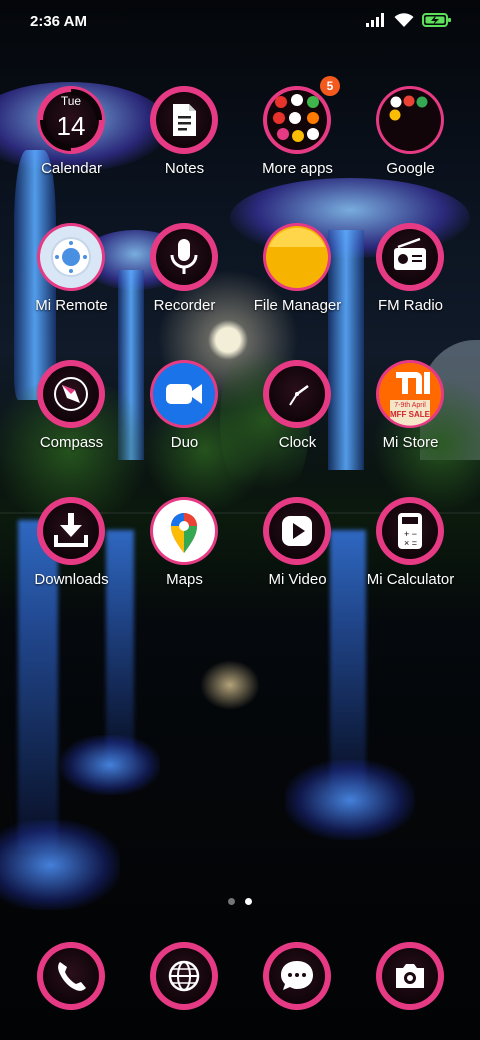 The width and height of the screenshot is (480, 1040). I want to click on clock-icon, so click(297, 394).